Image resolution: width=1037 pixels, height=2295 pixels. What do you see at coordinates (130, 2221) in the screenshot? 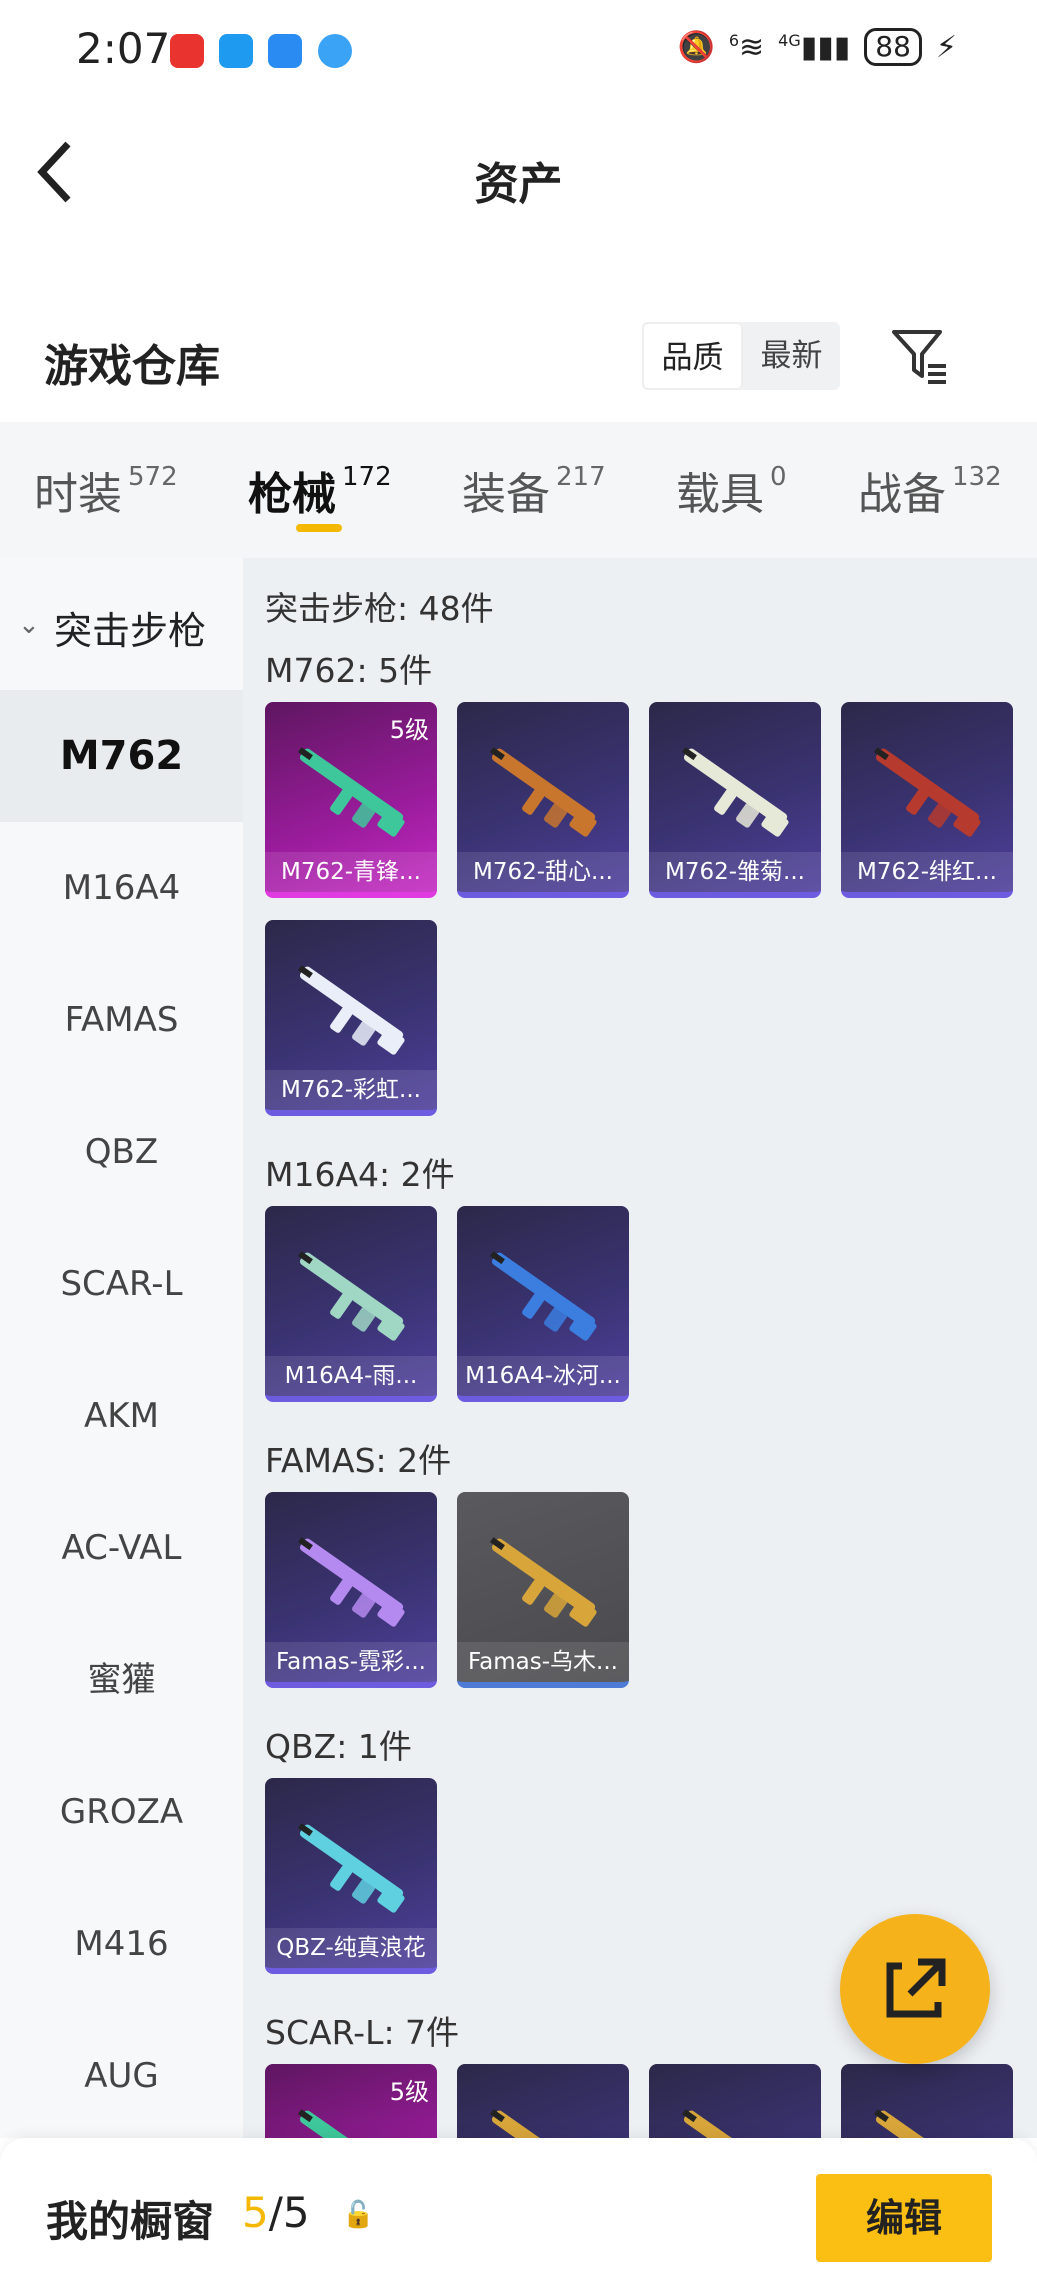
I see `showcase-label: 我的橱窗` at bounding box center [130, 2221].